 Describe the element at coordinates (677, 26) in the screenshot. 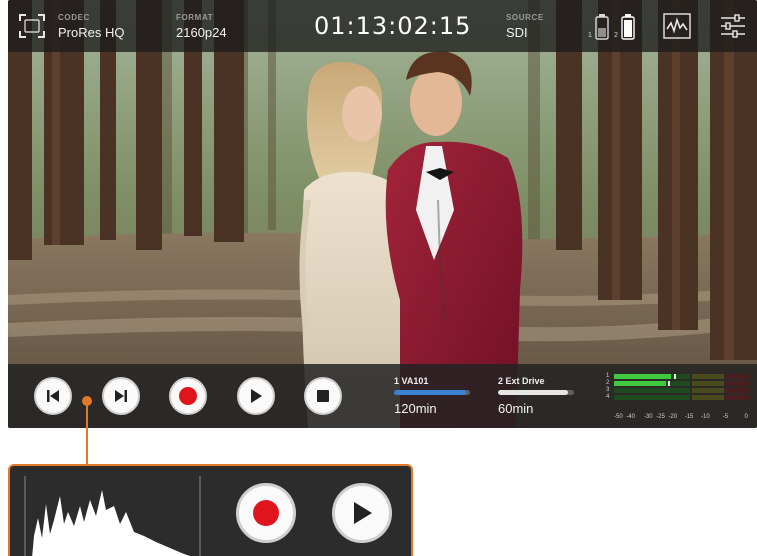

I see `waveform-icon` at that location.